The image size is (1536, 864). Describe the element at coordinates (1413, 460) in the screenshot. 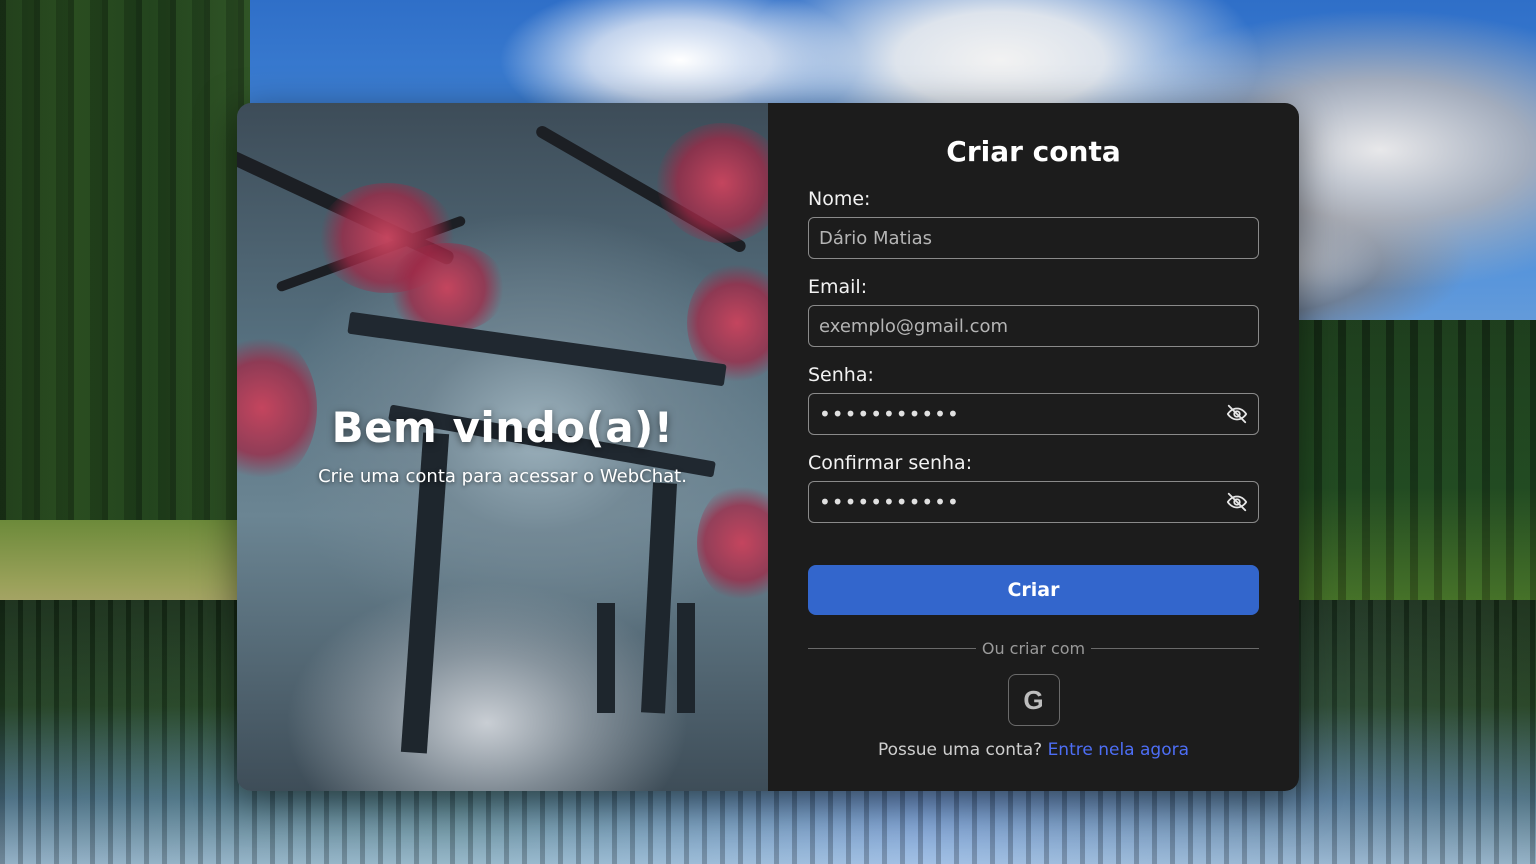

I see `forest-right` at that location.